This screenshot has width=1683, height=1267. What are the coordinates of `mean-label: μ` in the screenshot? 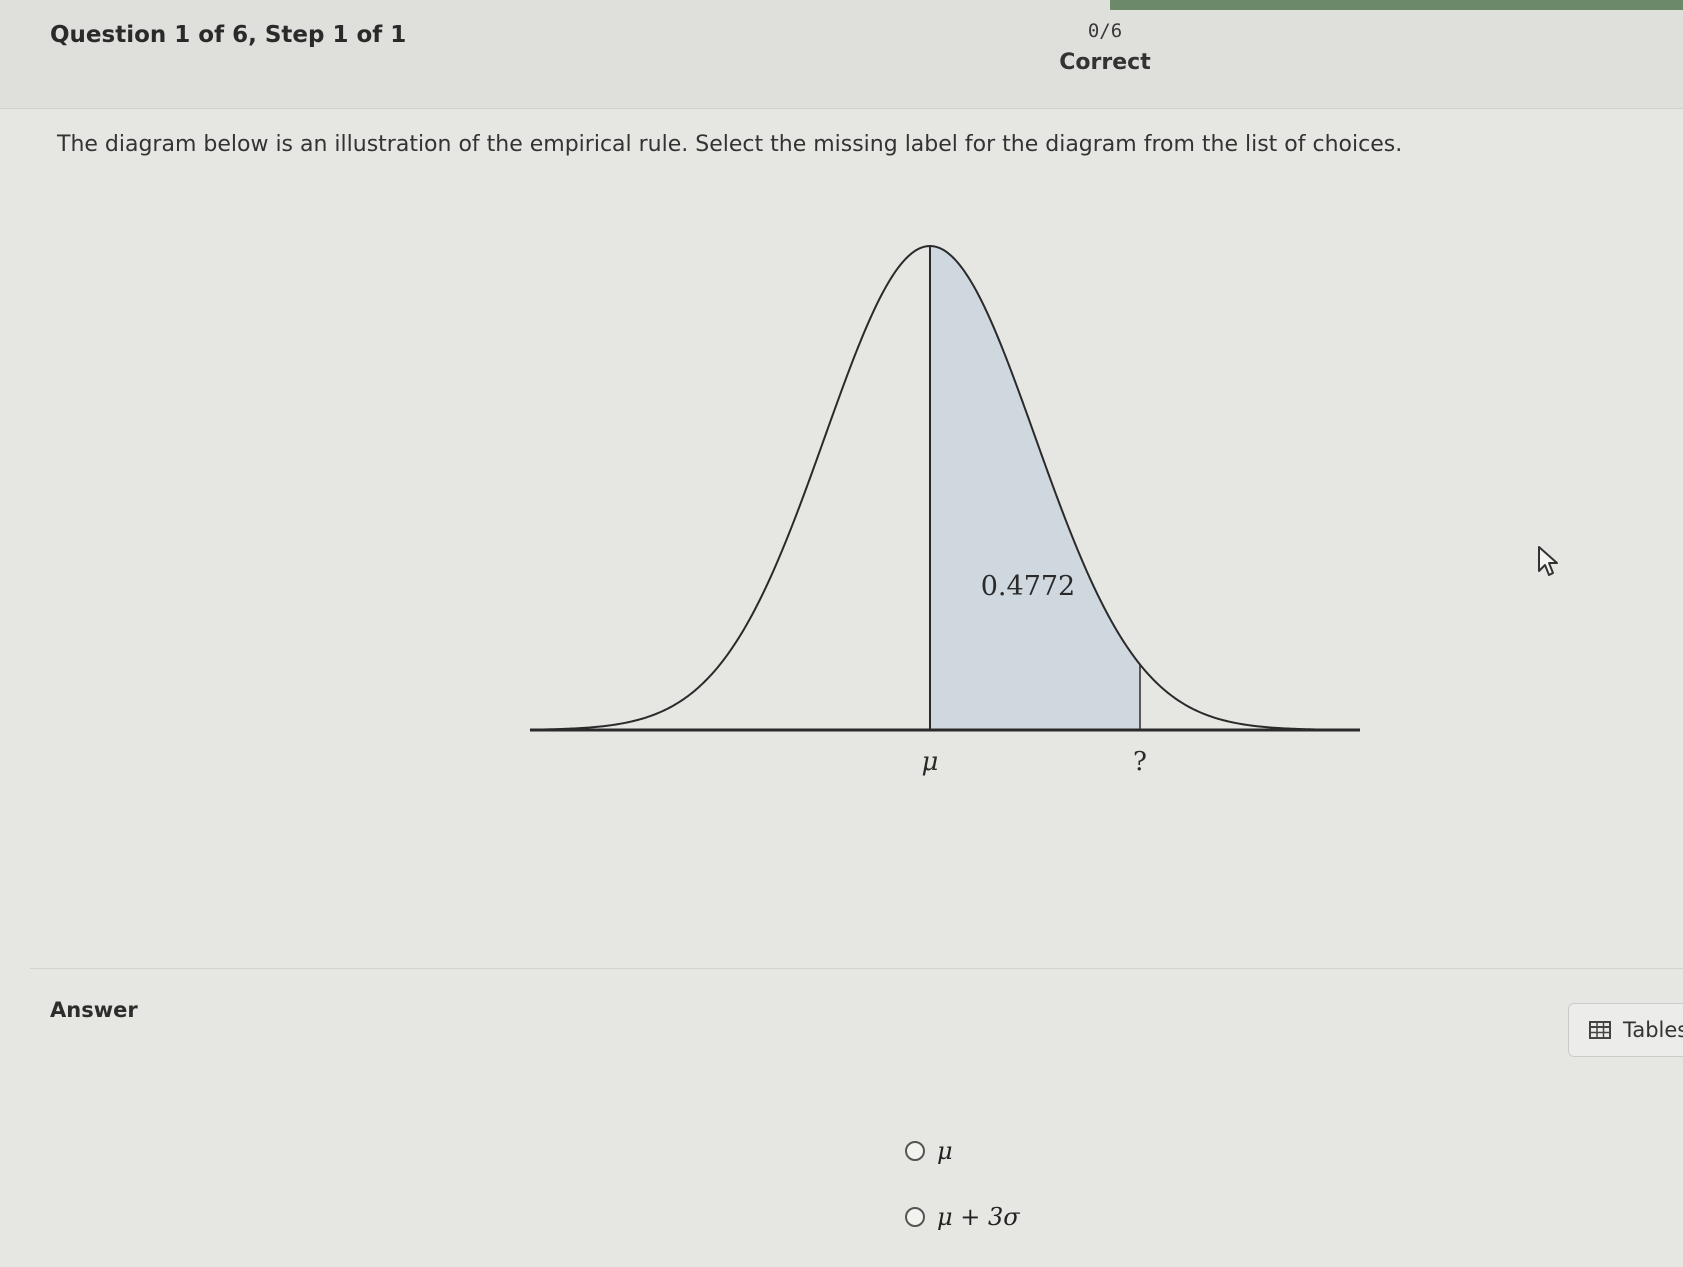 It's located at (930, 762).